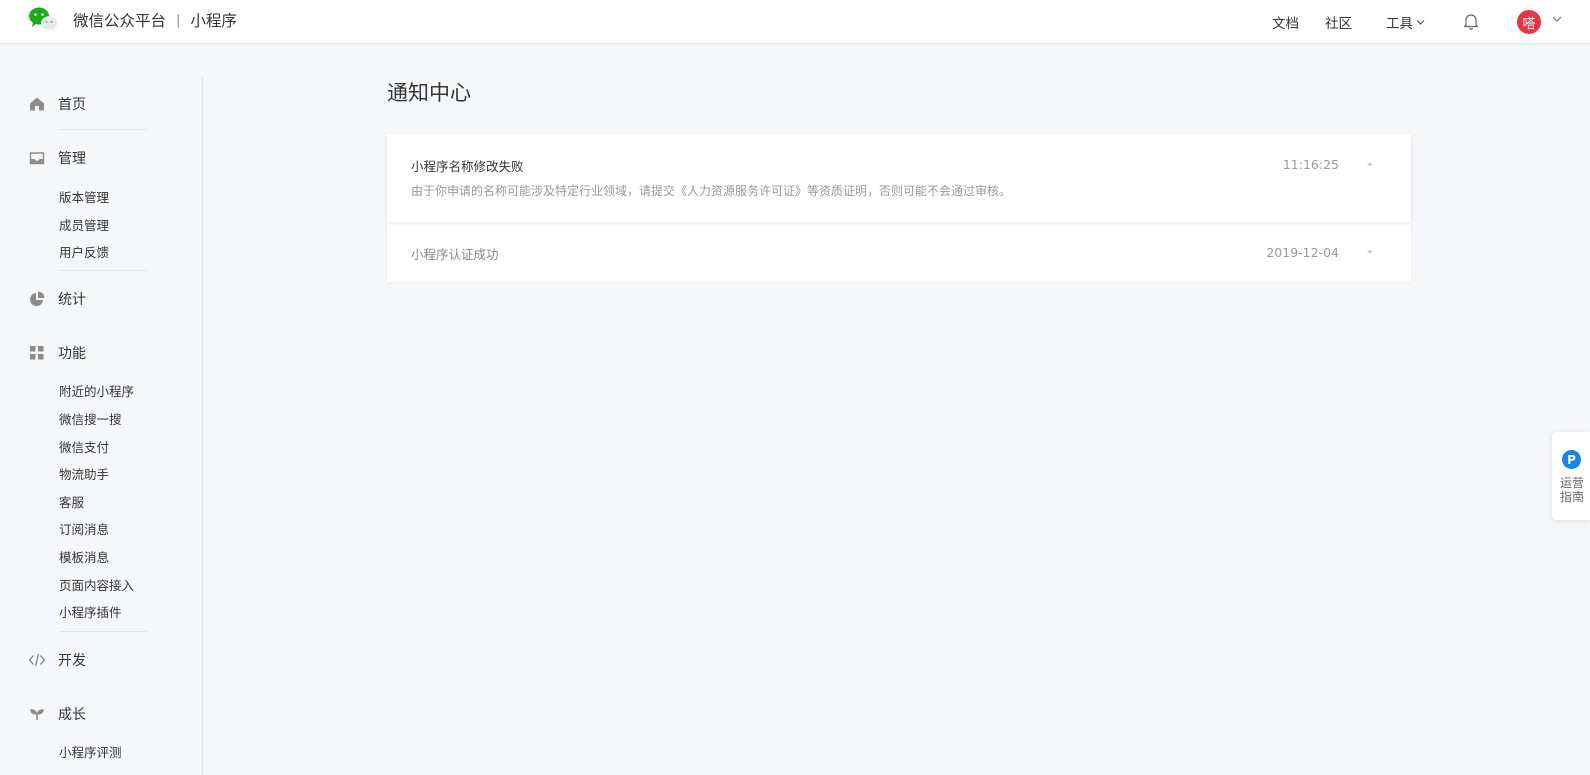 The height and width of the screenshot is (775, 1590). I want to click on chevron-up-icon, so click(1370, 164).